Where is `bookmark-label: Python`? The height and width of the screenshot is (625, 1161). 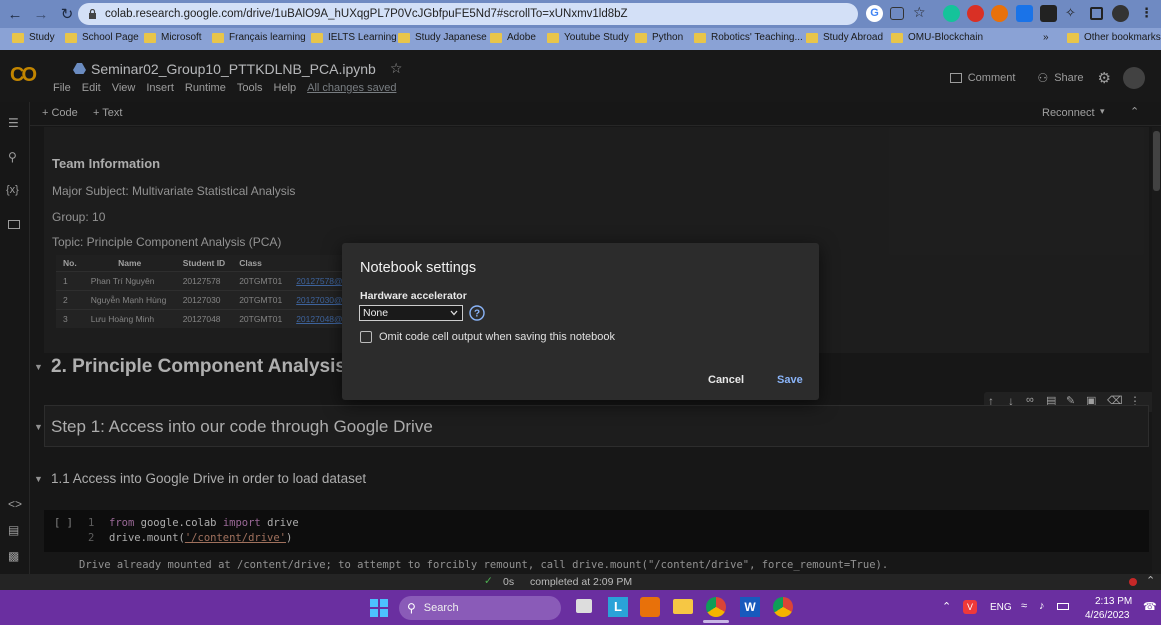 bookmark-label: Python is located at coordinates (668, 37).